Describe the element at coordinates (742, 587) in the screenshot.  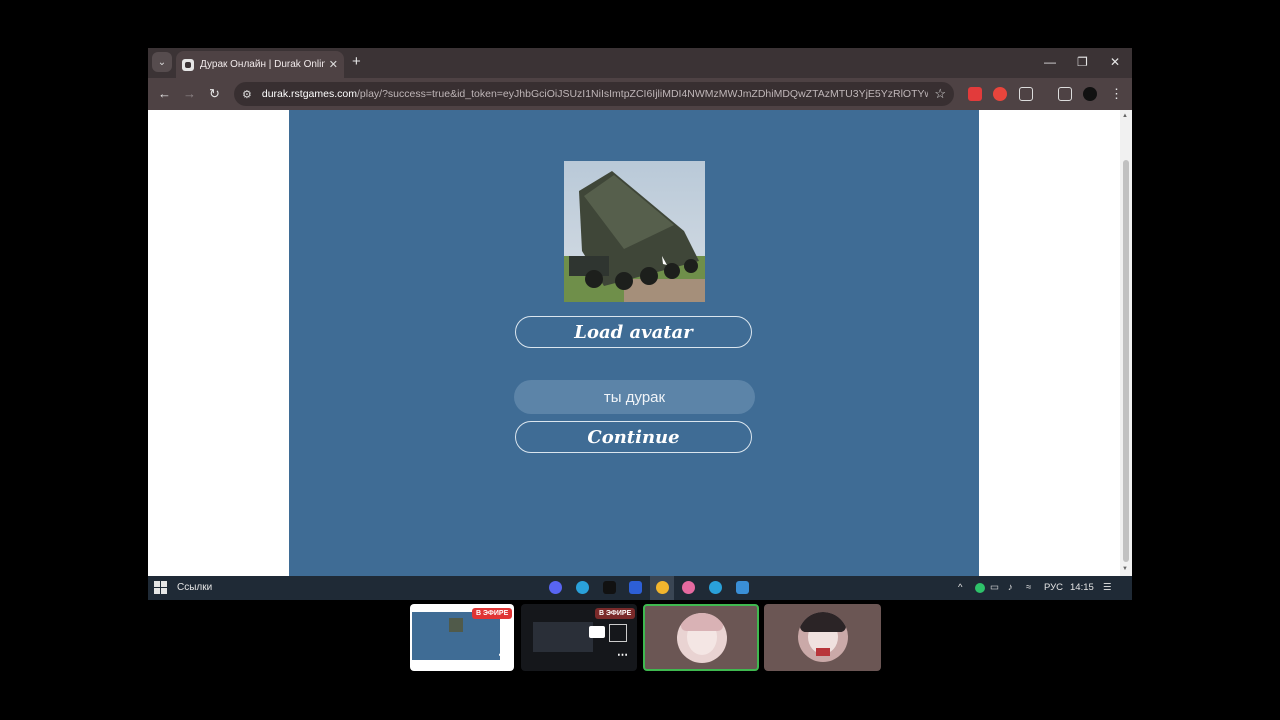
I see `blue-app-icon` at that location.